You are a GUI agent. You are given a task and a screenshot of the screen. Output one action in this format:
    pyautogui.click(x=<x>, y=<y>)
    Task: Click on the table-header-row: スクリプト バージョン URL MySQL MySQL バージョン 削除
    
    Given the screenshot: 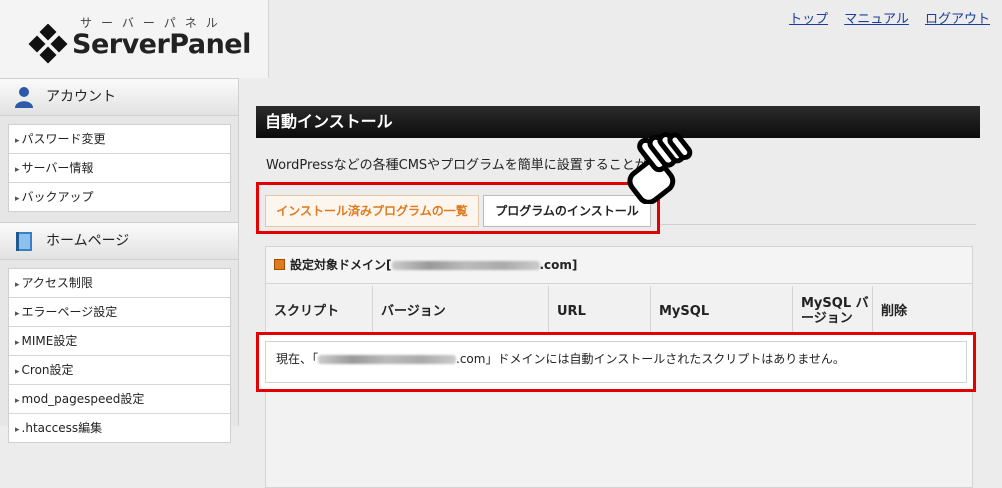 What is the action you would take?
    pyautogui.click(x=619, y=311)
    